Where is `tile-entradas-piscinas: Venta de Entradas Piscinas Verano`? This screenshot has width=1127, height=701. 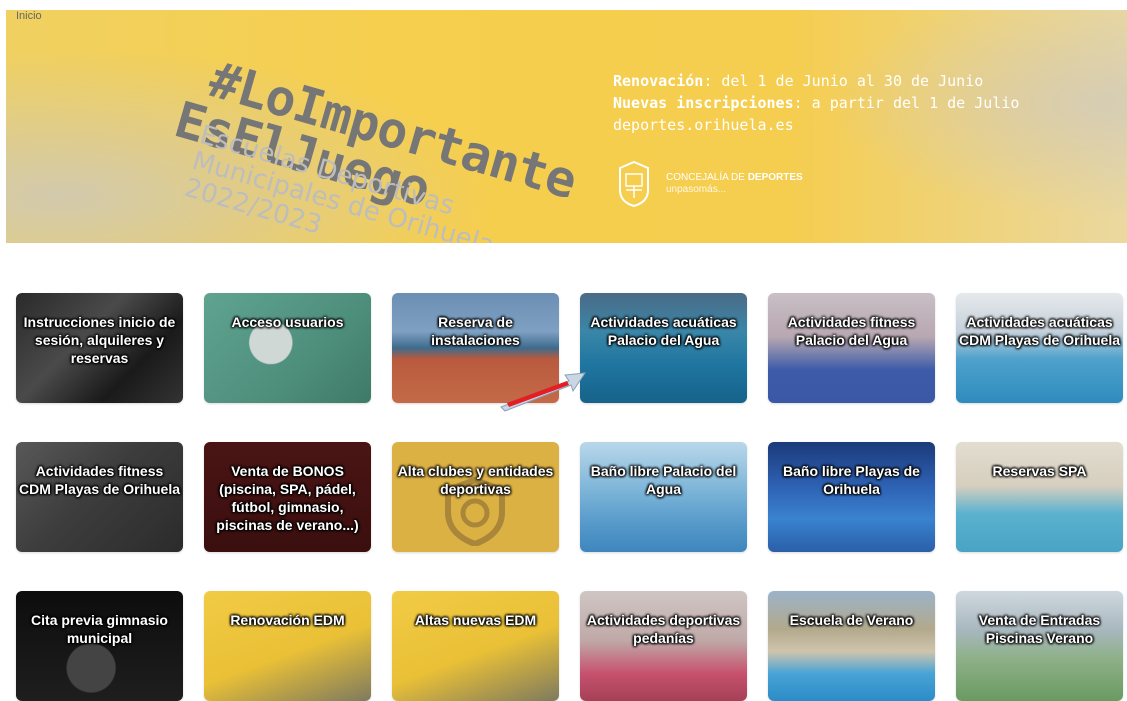
tile-entradas-piscinas: Venta de Entradas Piscinas Verano is located at coordinates (1039, 646).